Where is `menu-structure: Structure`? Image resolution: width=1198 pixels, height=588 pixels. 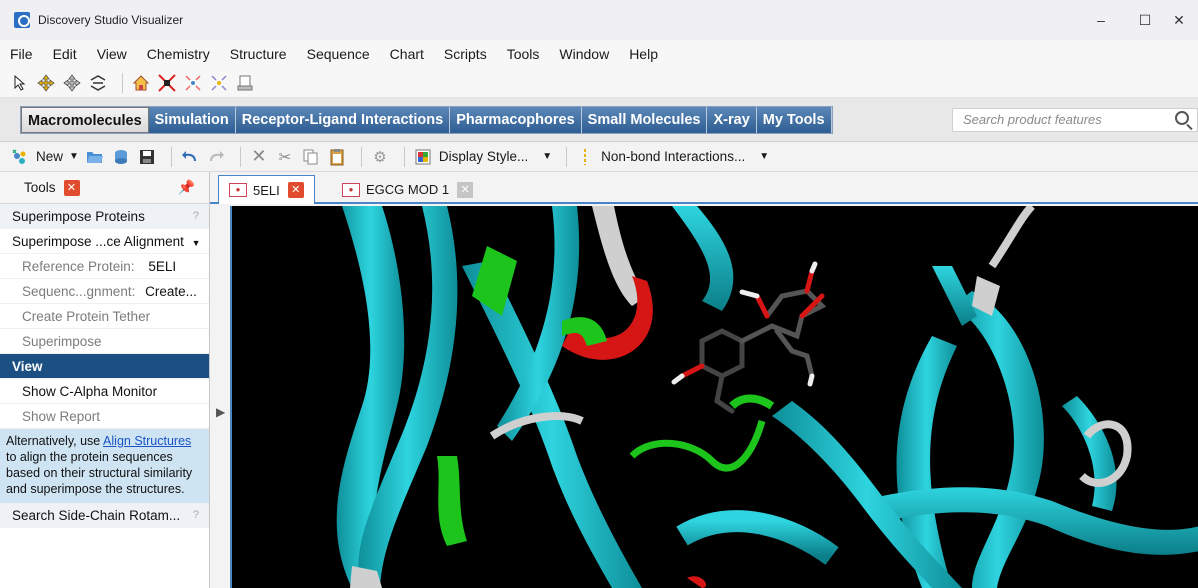 menu-structure: Structure is located at coordinates (258, 54).